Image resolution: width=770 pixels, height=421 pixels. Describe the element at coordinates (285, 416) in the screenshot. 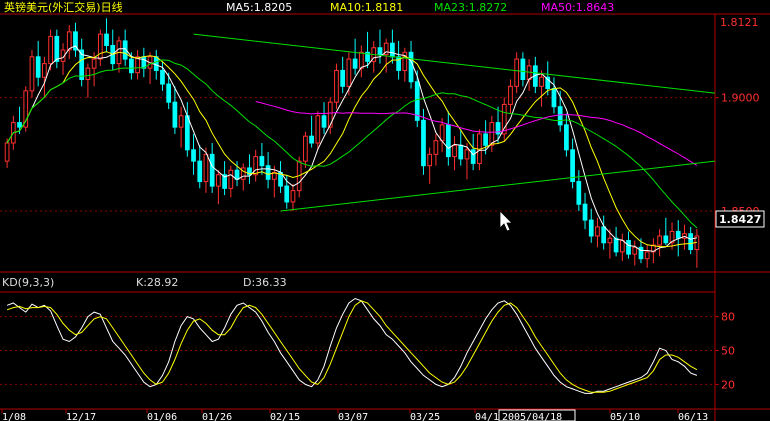

I see `time-label-4: 02/15` at that location.